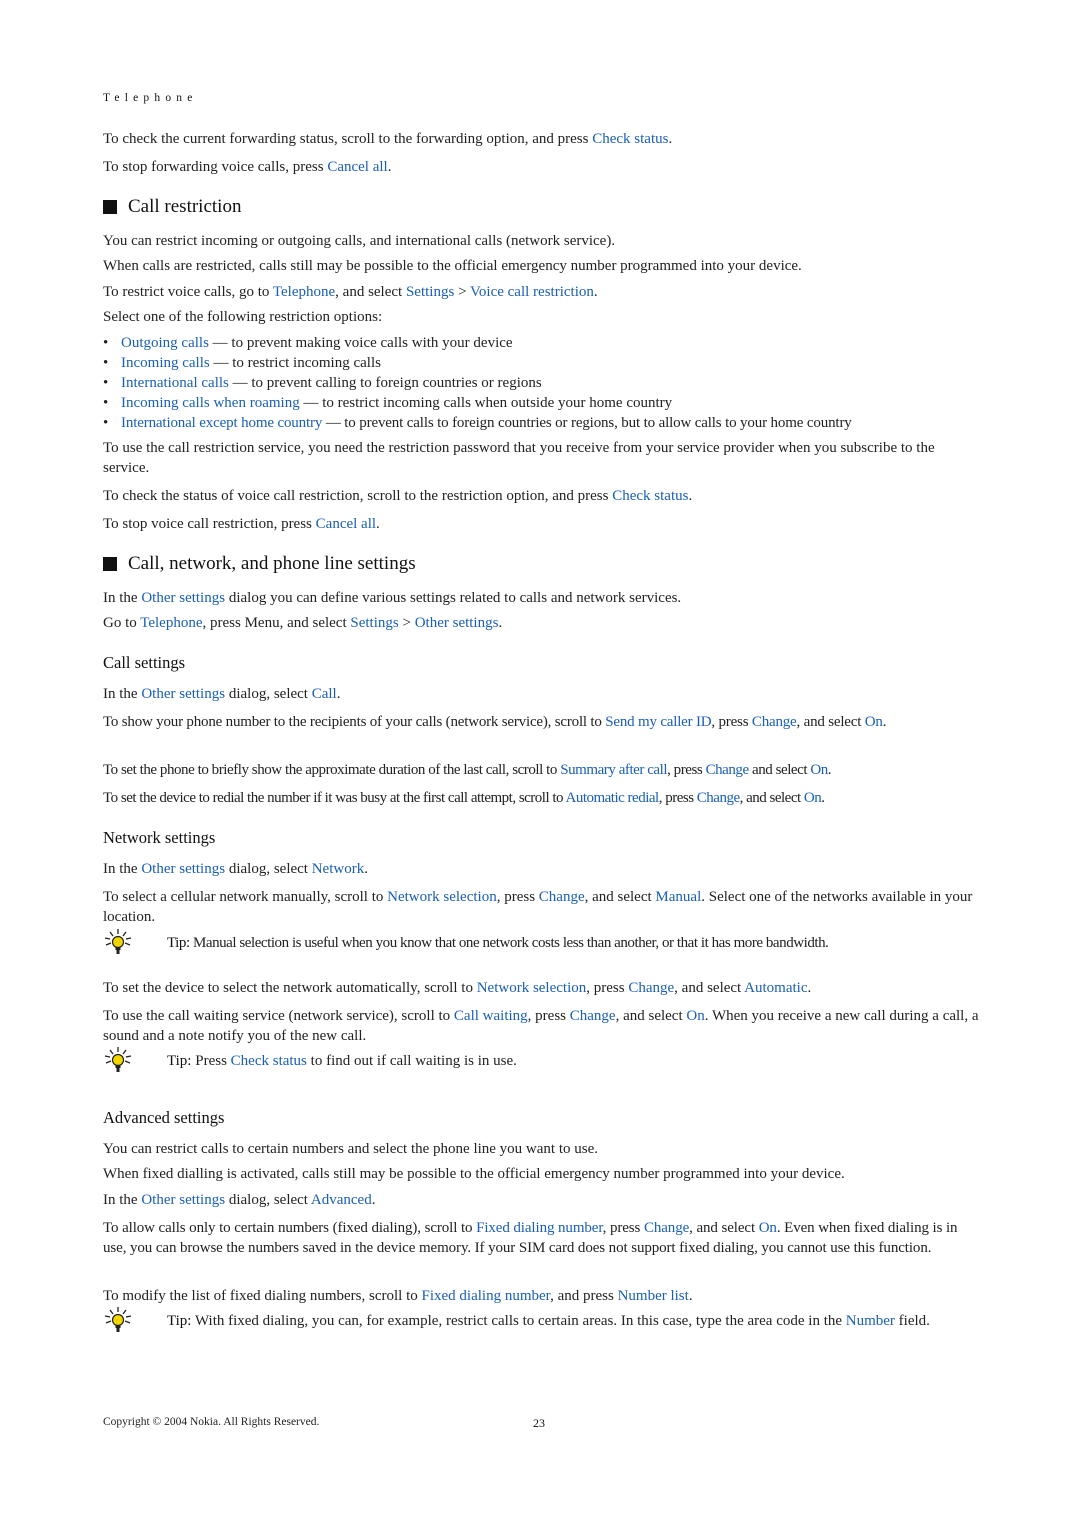 This screenshot has height=1527, width=1080. I want to click on outgoing-calls-link: Outgoing calls, so click(165, 343).